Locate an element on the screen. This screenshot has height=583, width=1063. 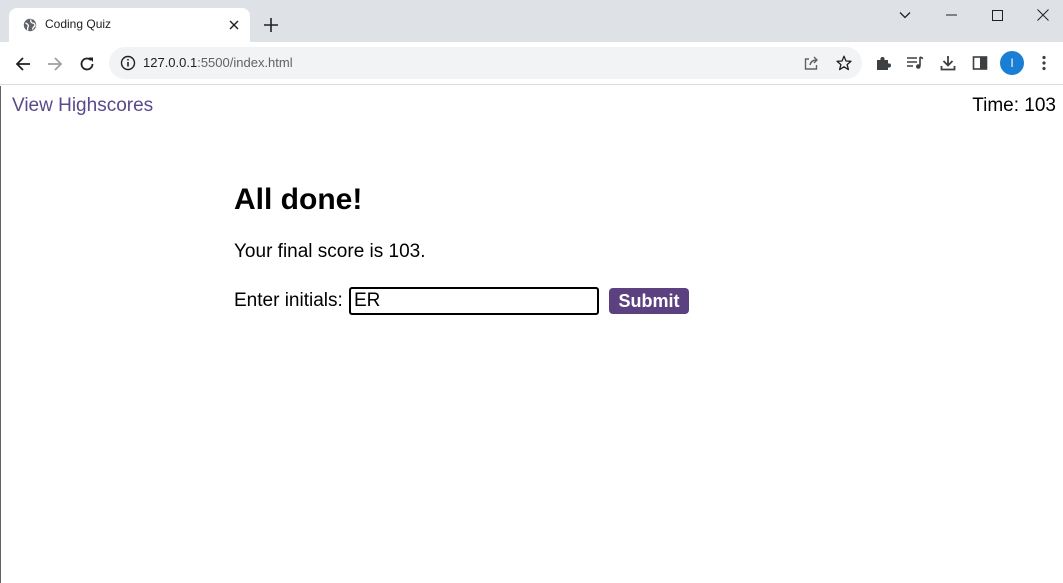
globe-icon is located at coordinates (30, 25).